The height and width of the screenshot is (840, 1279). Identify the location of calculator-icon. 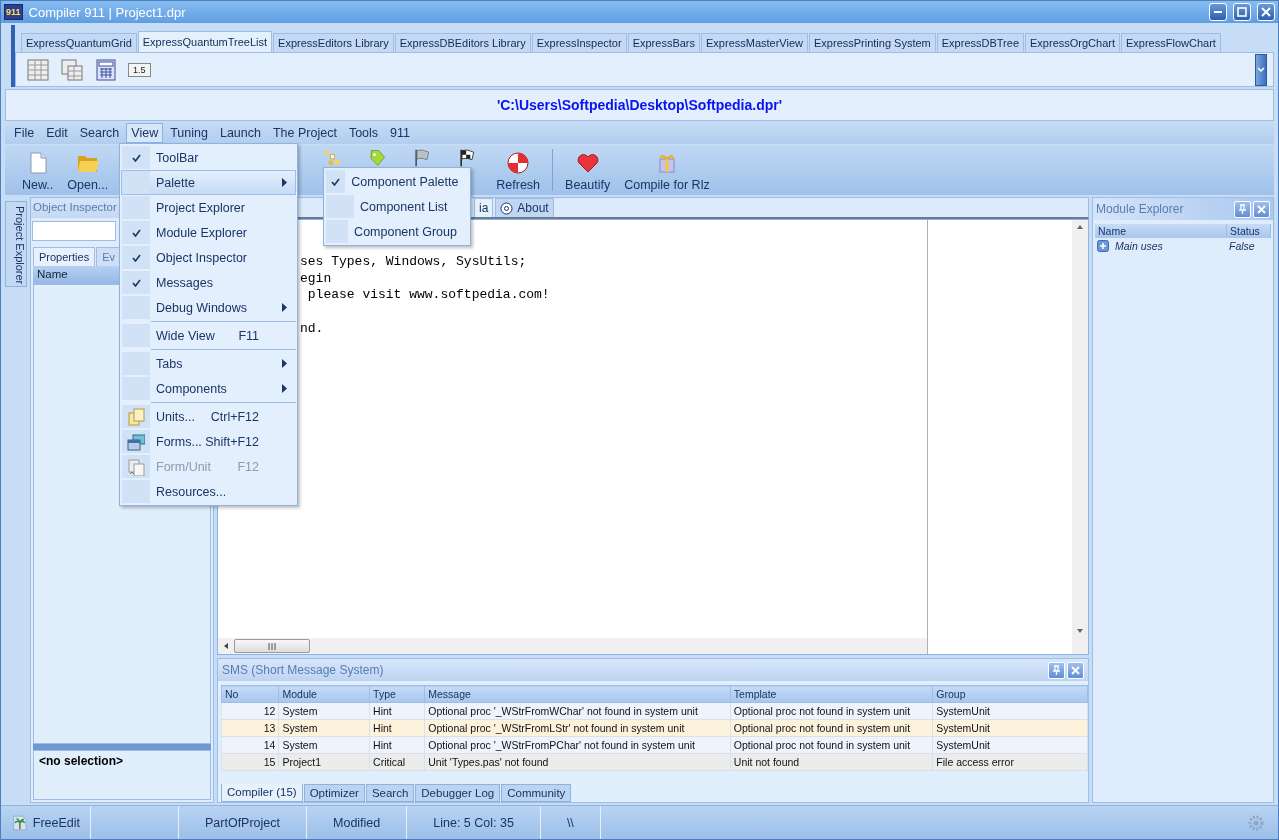
(106, 69).